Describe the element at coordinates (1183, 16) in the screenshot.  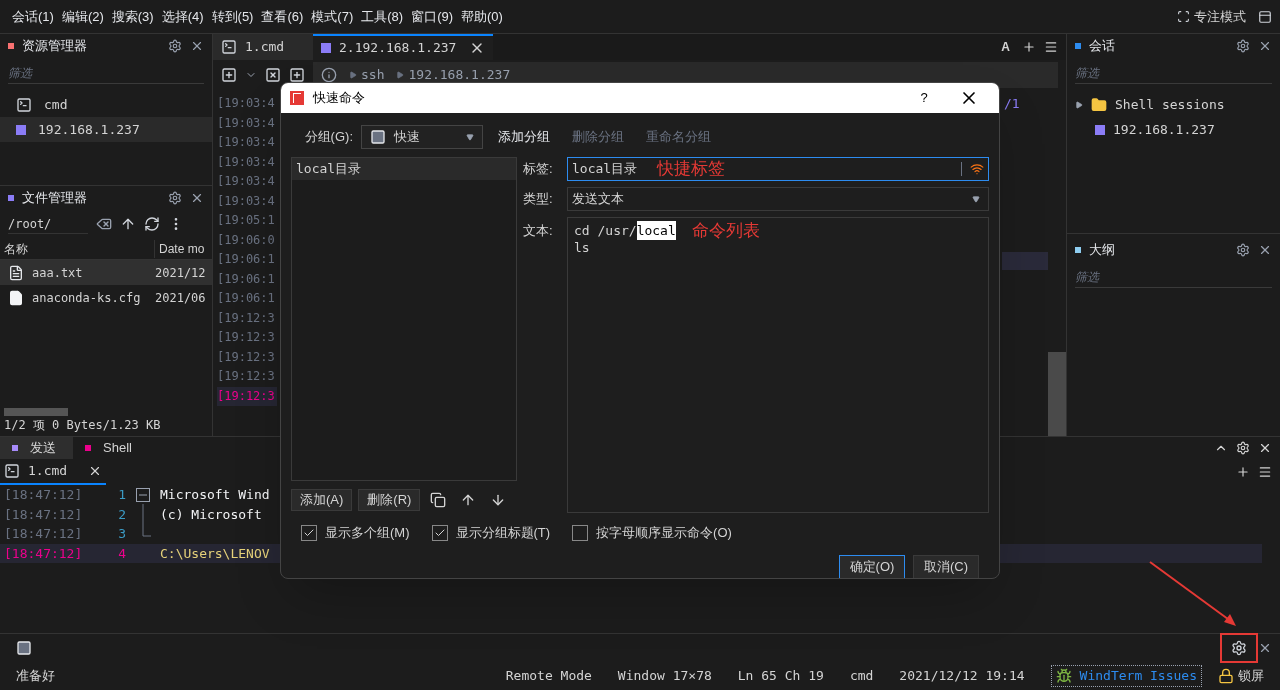
I see `focus-icon` at that location.